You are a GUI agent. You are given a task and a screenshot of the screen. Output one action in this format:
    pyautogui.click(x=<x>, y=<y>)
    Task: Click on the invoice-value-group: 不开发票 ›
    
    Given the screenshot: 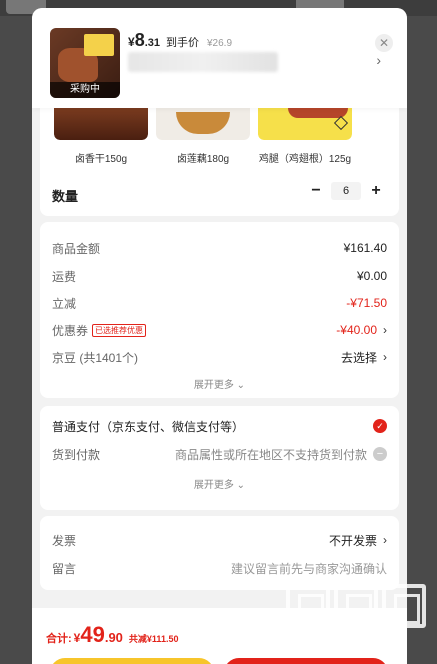 What is the action you would take?
    pyautogui.click(x=358, y=540)
    